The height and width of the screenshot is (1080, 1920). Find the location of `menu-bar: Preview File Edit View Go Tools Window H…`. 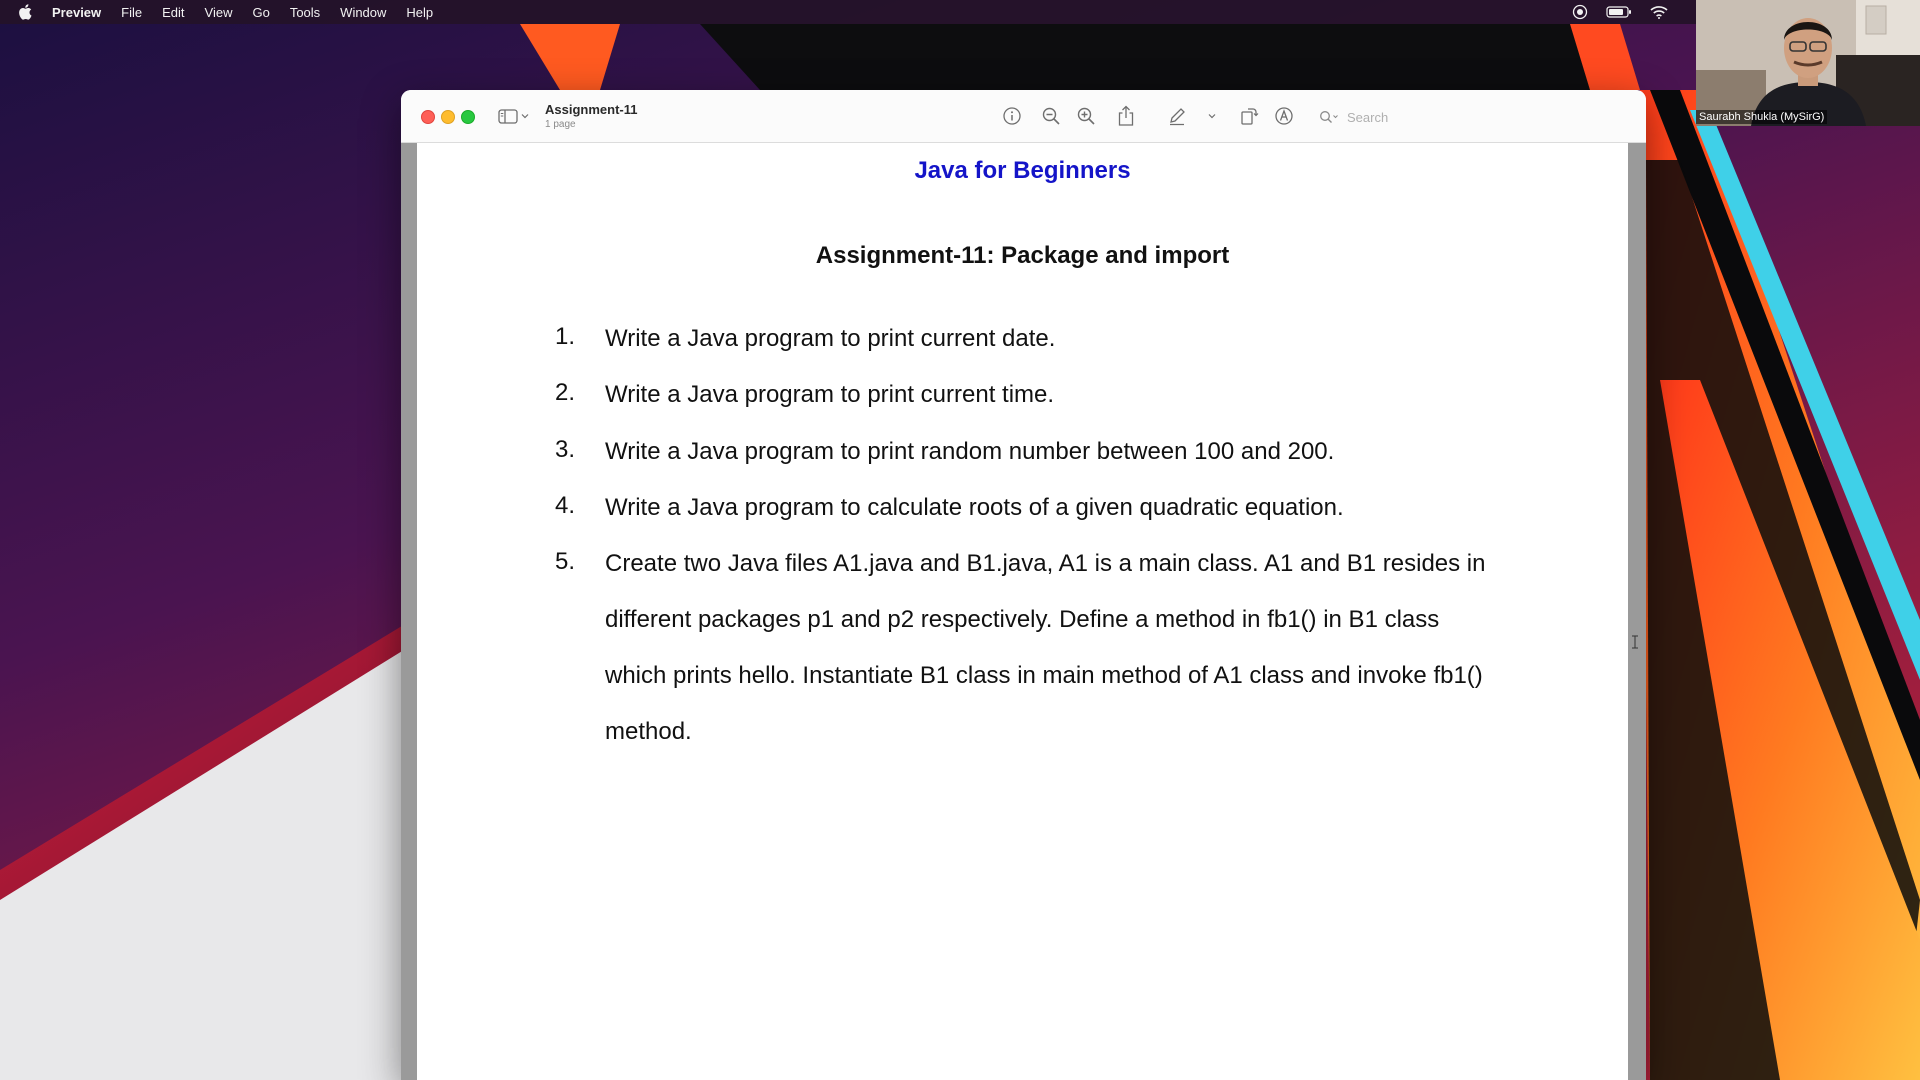

menu-bar: Preview File Edit View Go Tools Window H… is located at coordinates (960, 12).